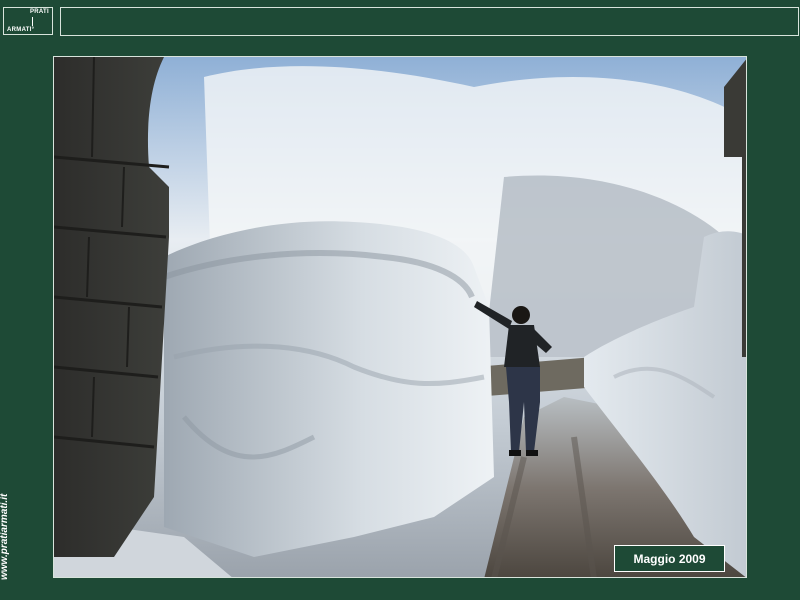  What do you see at coordinates (21, 30) in the screenshot?
I see `logo-text-bottom: ARMATI°` at bounding box center [21, 30].